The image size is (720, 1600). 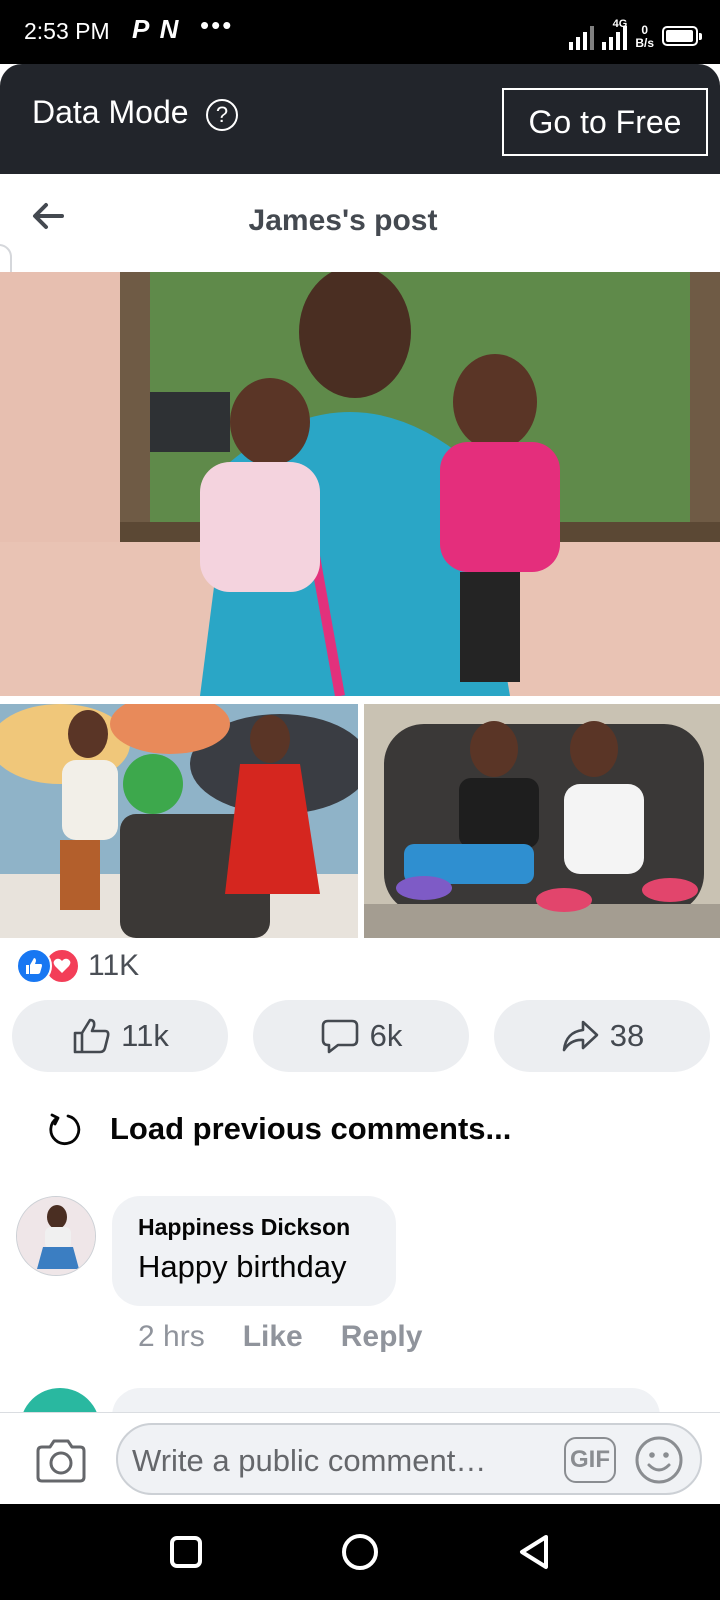 What do you see at coordinates (386, 1035) in the screenshot?
I see `comment-count: 6k` at bounding box center [386, 1035].